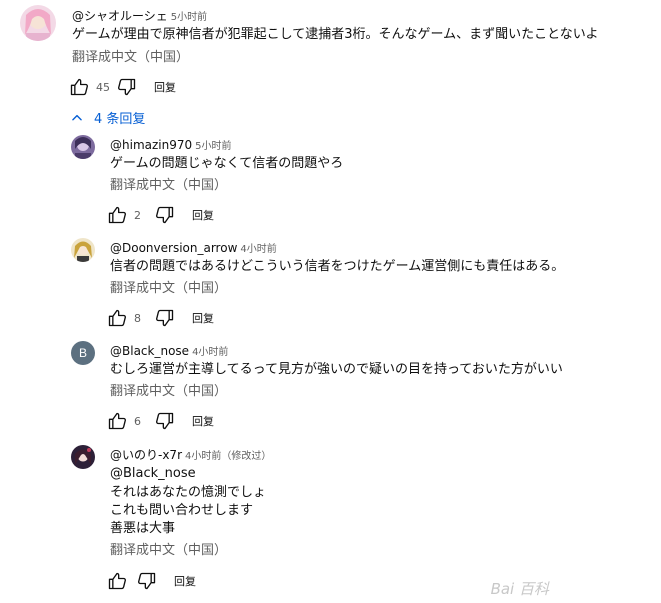 This screenshot has width=661, height=603. Describe the element at coordinates (146, 455) in the screenshot. I see `comment-author: @いのり-x7r` at that location.